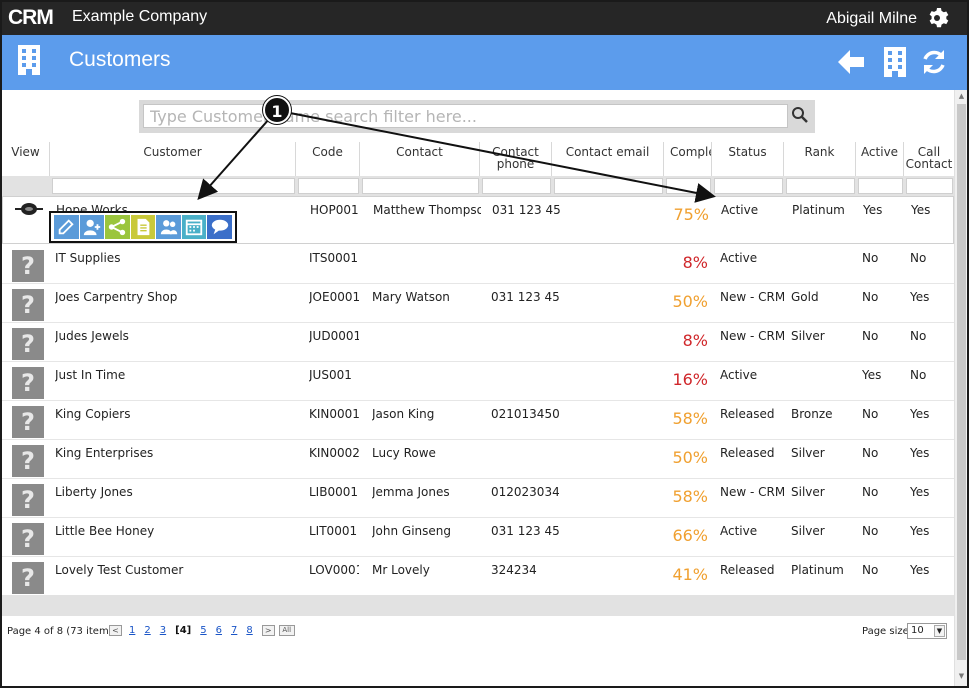 Image resolution: width=969 pixels, height=688 pixels. Describe the element at coordinates (328, 159) in the screenshot. I see `col-header-code: Code` at that location.